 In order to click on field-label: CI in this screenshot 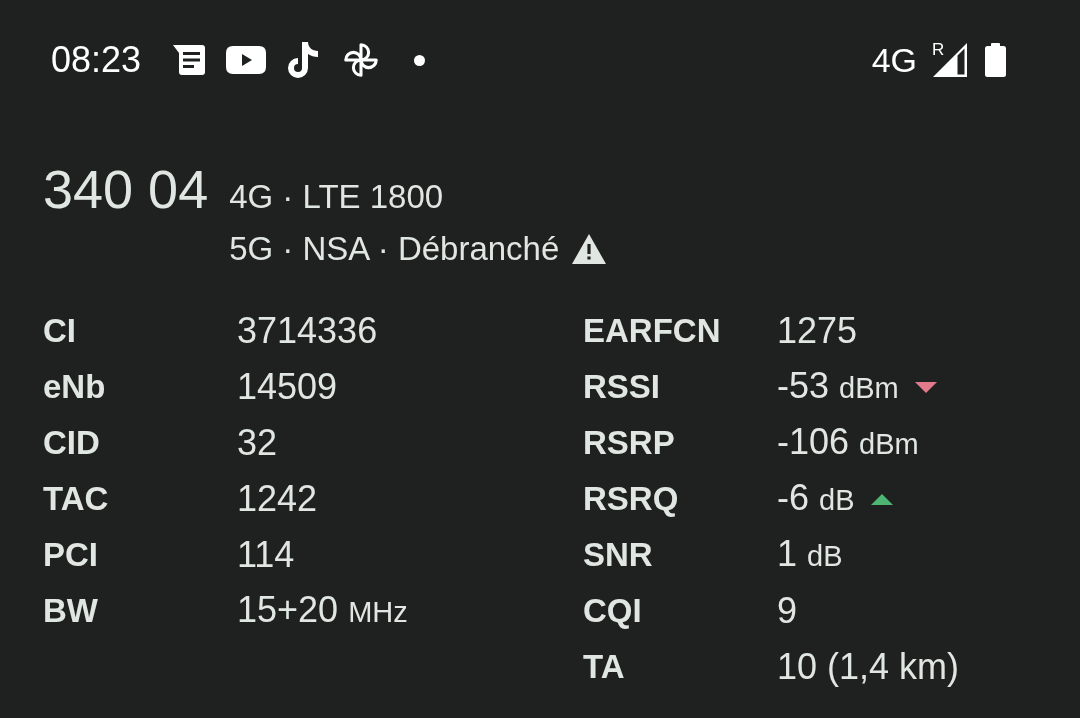, I will do `click(60, 331)`.